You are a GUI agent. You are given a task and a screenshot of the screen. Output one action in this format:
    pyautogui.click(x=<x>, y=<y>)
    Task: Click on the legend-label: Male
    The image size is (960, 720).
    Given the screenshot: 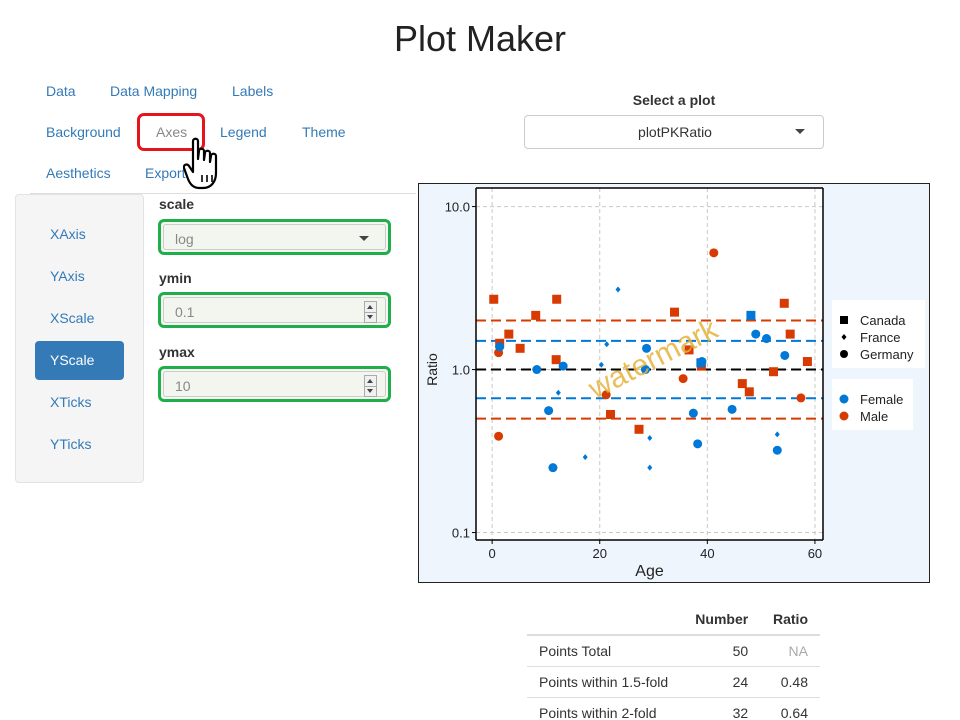 What is the action you would take?
    pyautogui.click(x=874, y=416)
    